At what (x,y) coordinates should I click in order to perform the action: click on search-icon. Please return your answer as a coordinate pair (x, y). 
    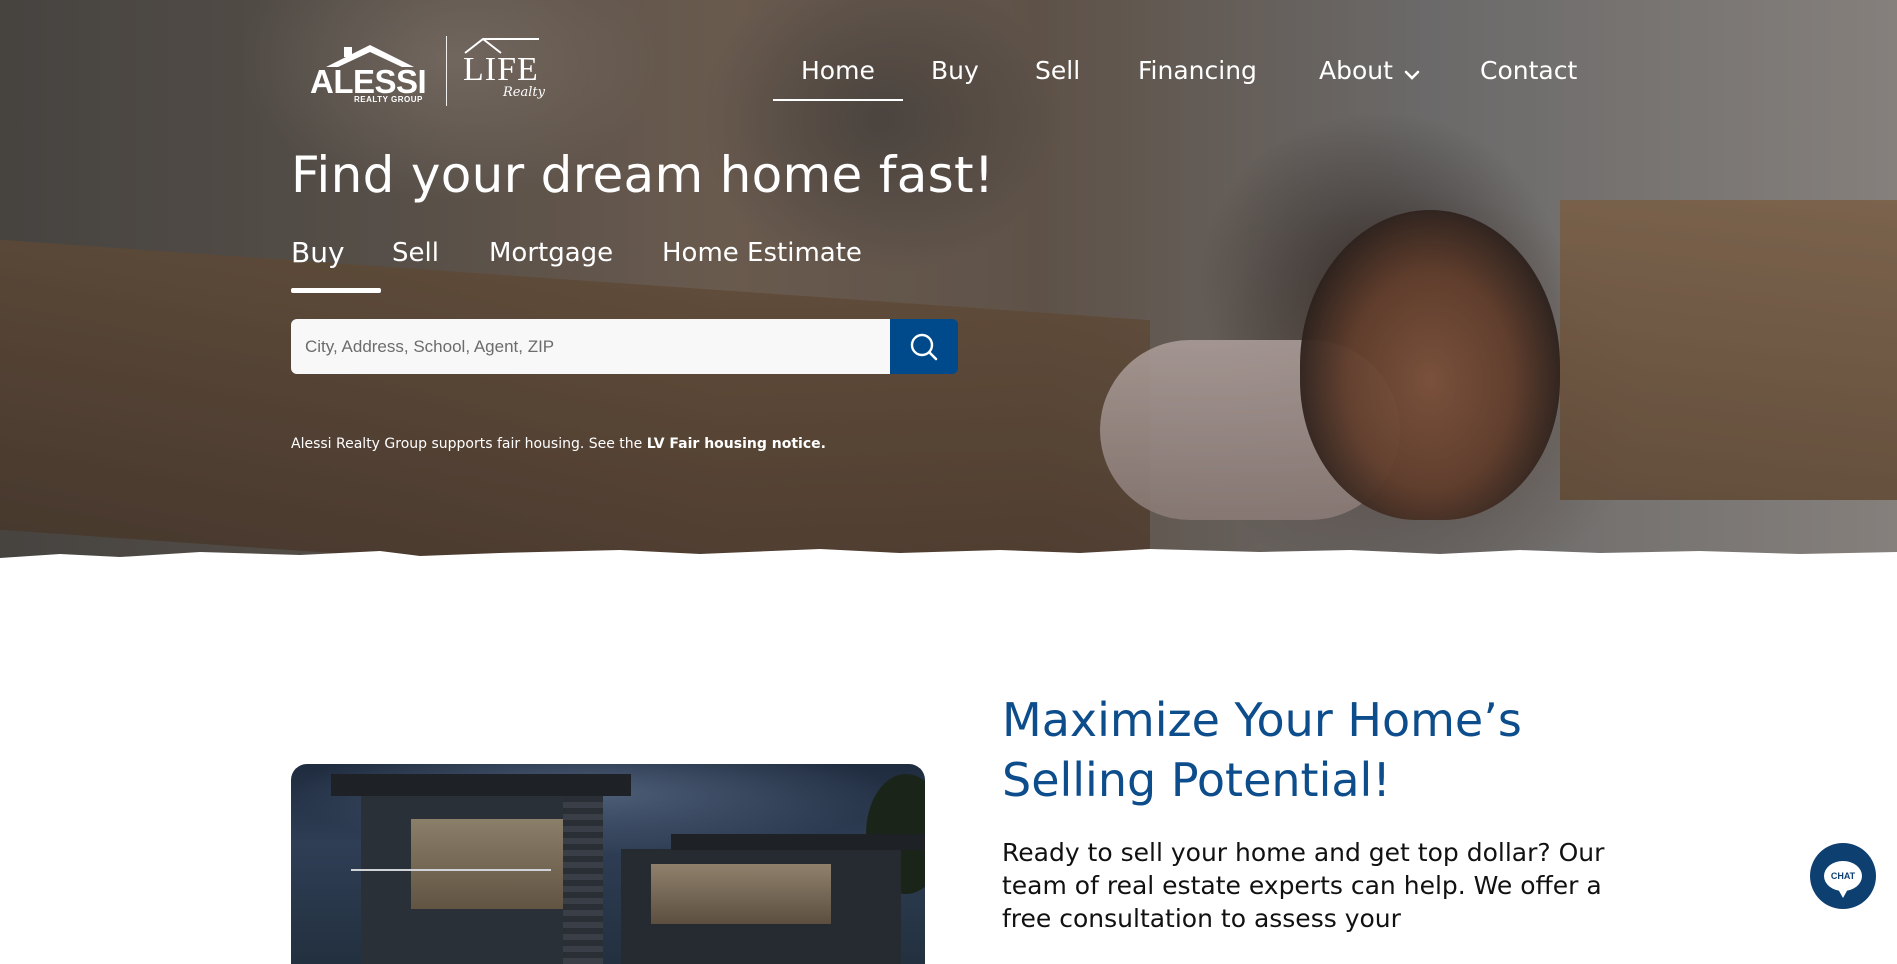
    Looking at the image, I should click on (924, 346).